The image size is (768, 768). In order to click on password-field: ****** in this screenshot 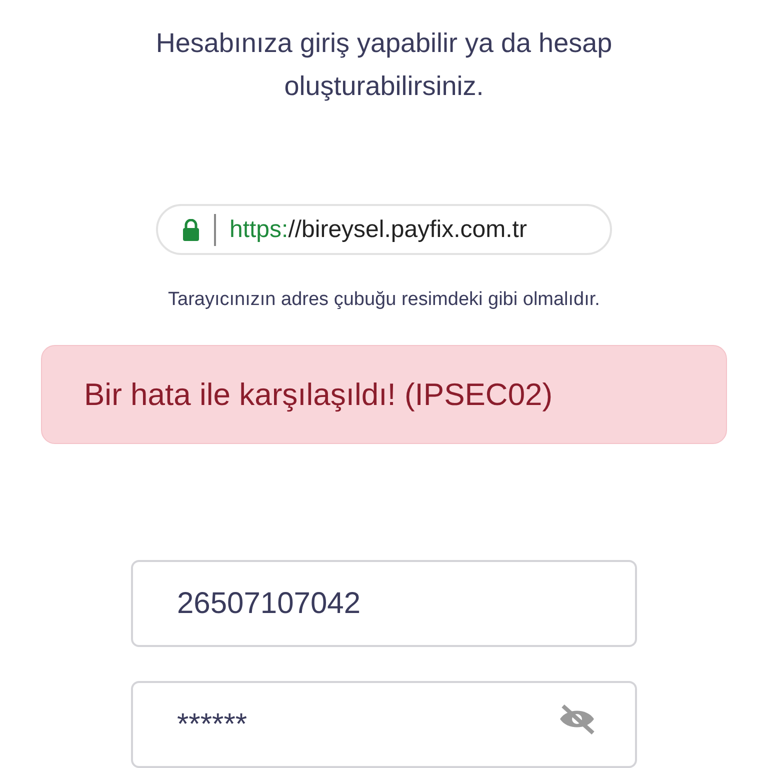, I will do `click(384, 724)`.